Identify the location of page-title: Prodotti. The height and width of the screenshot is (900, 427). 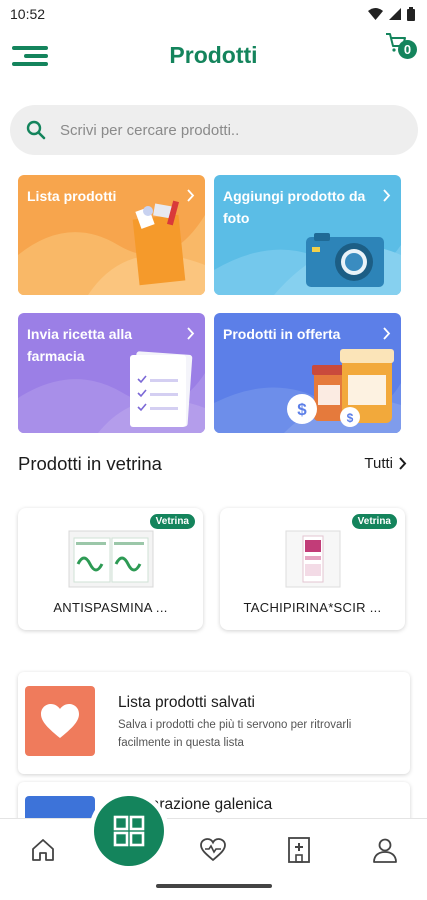
(213, 55).